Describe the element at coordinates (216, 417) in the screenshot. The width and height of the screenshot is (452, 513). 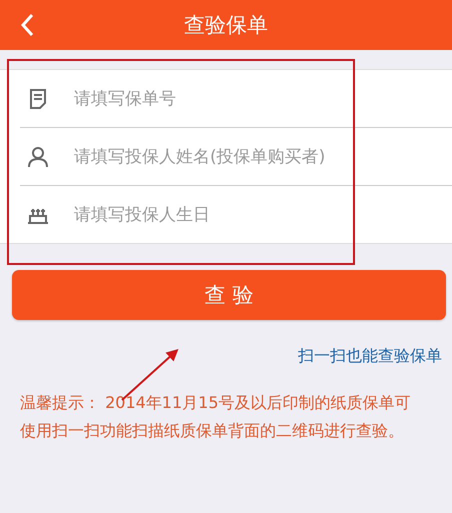
I see `notice-text: 温馨提示： 2014年11月15号及以后印制的纸质保单可使用扫一扫功能扫描纸质保单背面的二维码进行查验。` at that location.